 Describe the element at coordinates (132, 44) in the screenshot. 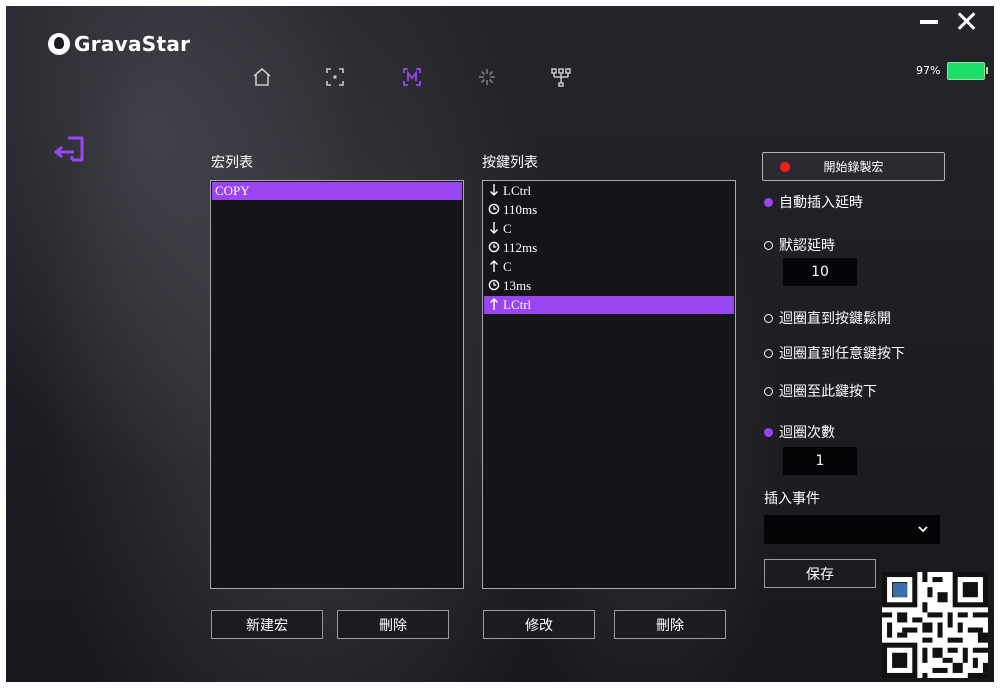

I see `app-name: GravaStar` at that location.